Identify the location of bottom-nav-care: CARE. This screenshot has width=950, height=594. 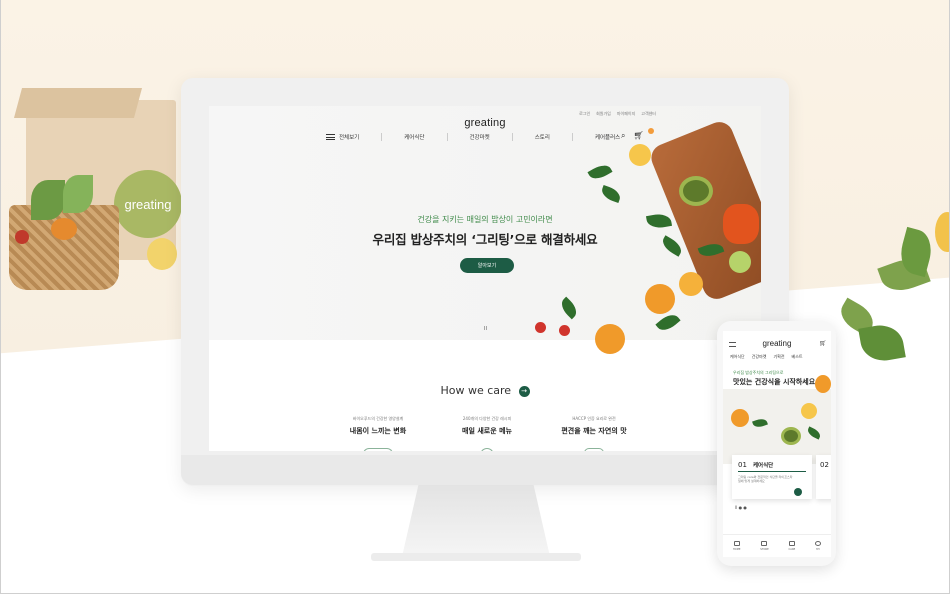
(791, 546).